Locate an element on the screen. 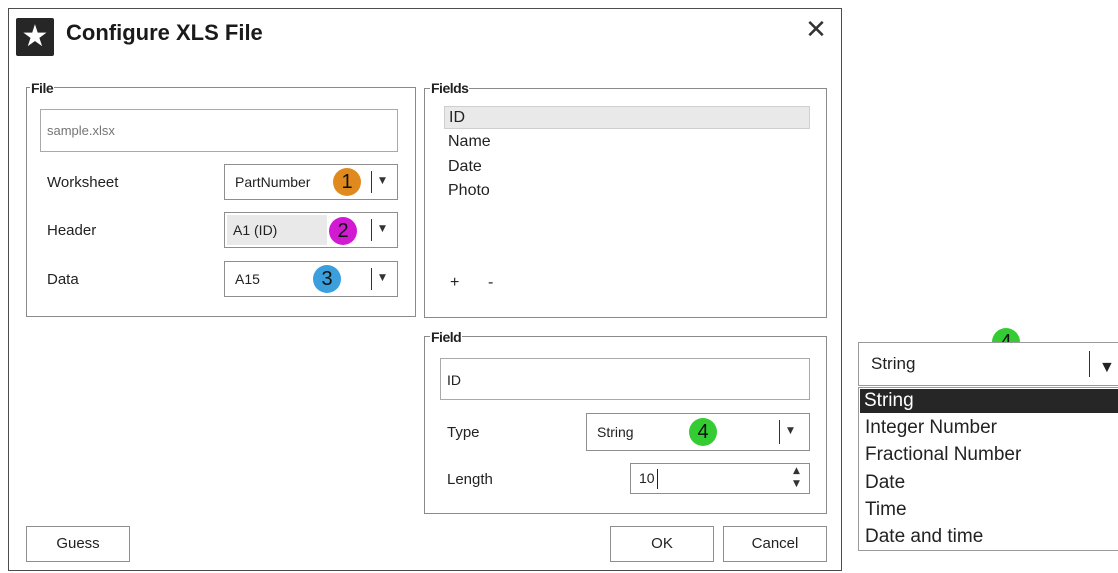 The width and height of the screenshot is (1118, 573). dialog-title: Configure XLS File is located at coordinates (164, 32).